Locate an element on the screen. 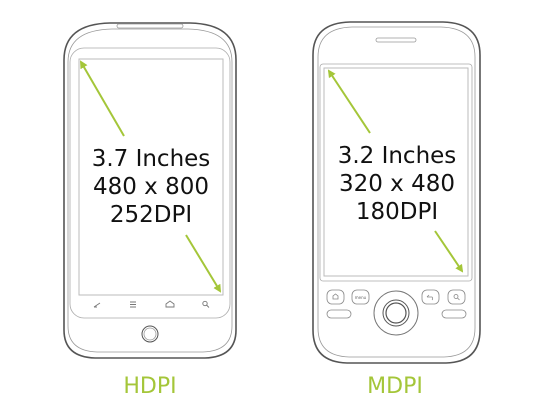 The image size is (550, 415). mdpi-density: 180DPI is located at coordinates (397, 212).